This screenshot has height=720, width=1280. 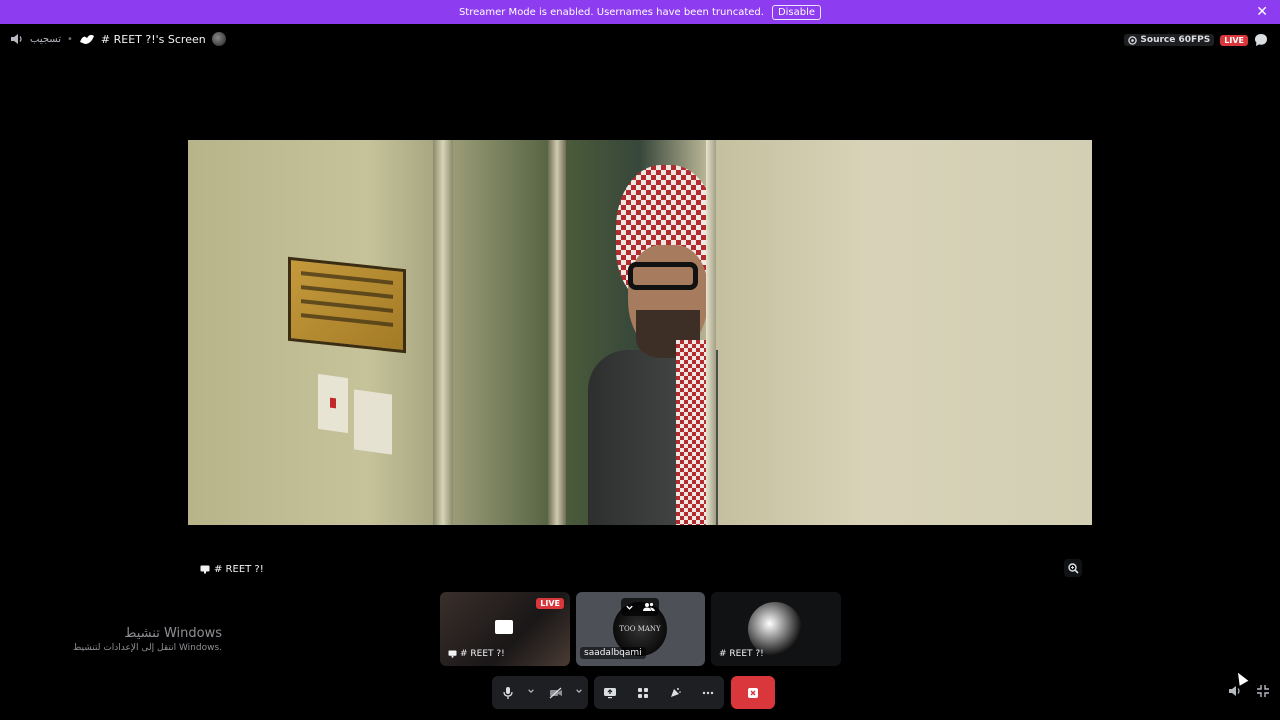 What do you see at coordinates (640, 607) in the screenshot?
I see `tile-controls` at bounding box center [640, 607].